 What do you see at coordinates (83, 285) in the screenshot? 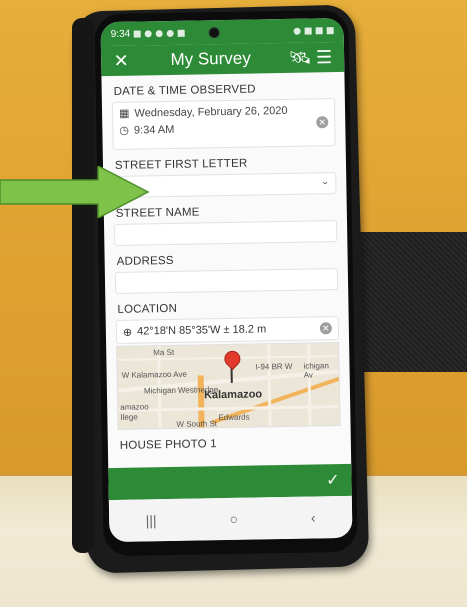
I see `case-hinge` at bounding box center [83, 285].